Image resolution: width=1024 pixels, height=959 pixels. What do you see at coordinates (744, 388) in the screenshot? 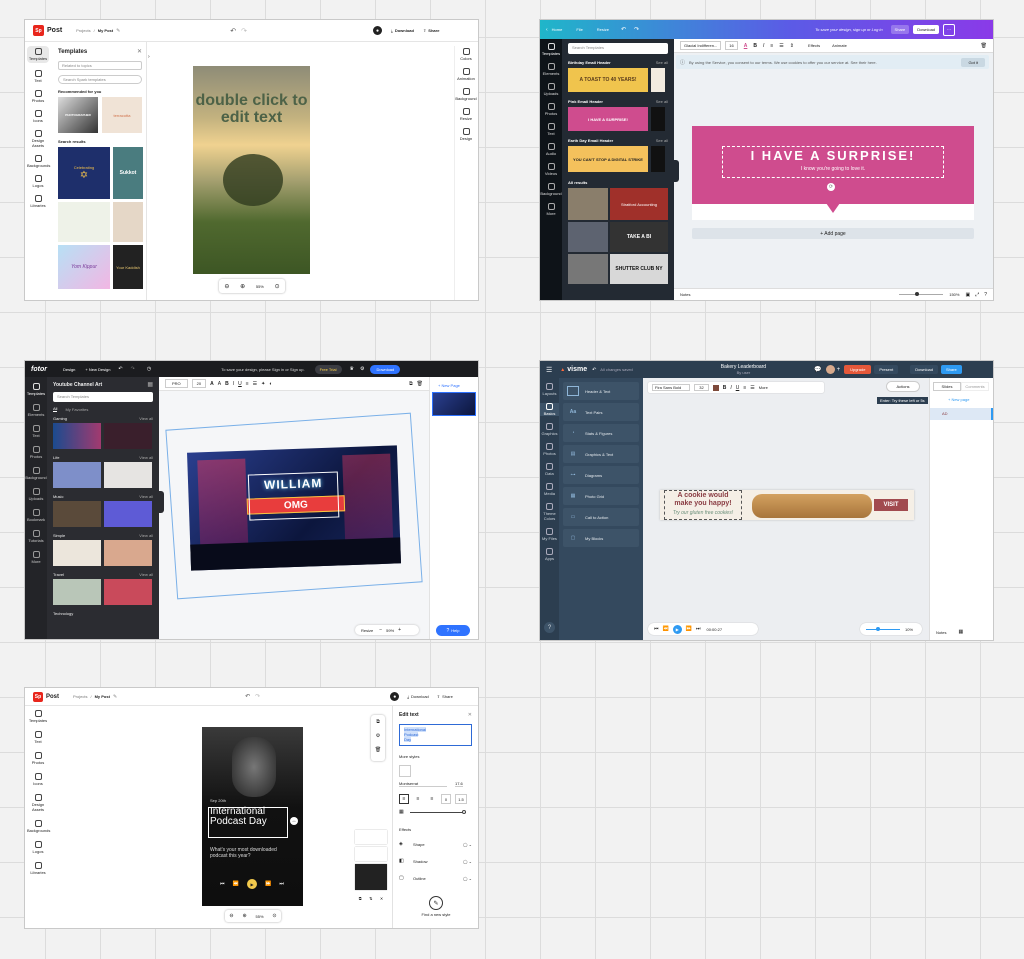
I see `align-icon: ≡` at bounding box center [744, 388].